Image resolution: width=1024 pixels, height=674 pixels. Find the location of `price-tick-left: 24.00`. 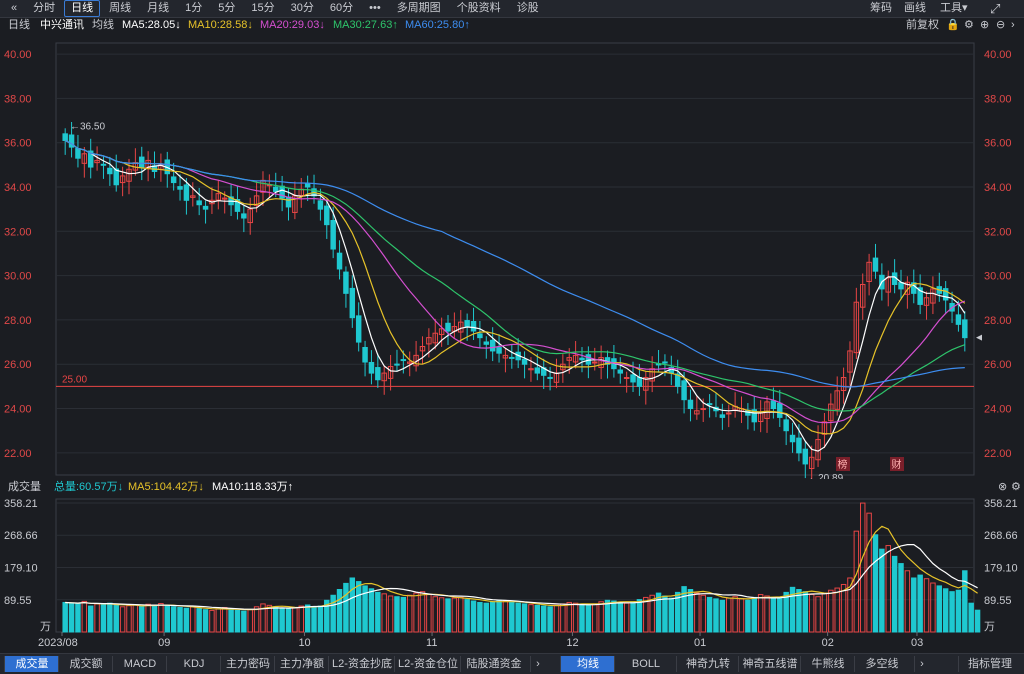

price-tick-left: 24.00 is located at coordinates (18, 410).